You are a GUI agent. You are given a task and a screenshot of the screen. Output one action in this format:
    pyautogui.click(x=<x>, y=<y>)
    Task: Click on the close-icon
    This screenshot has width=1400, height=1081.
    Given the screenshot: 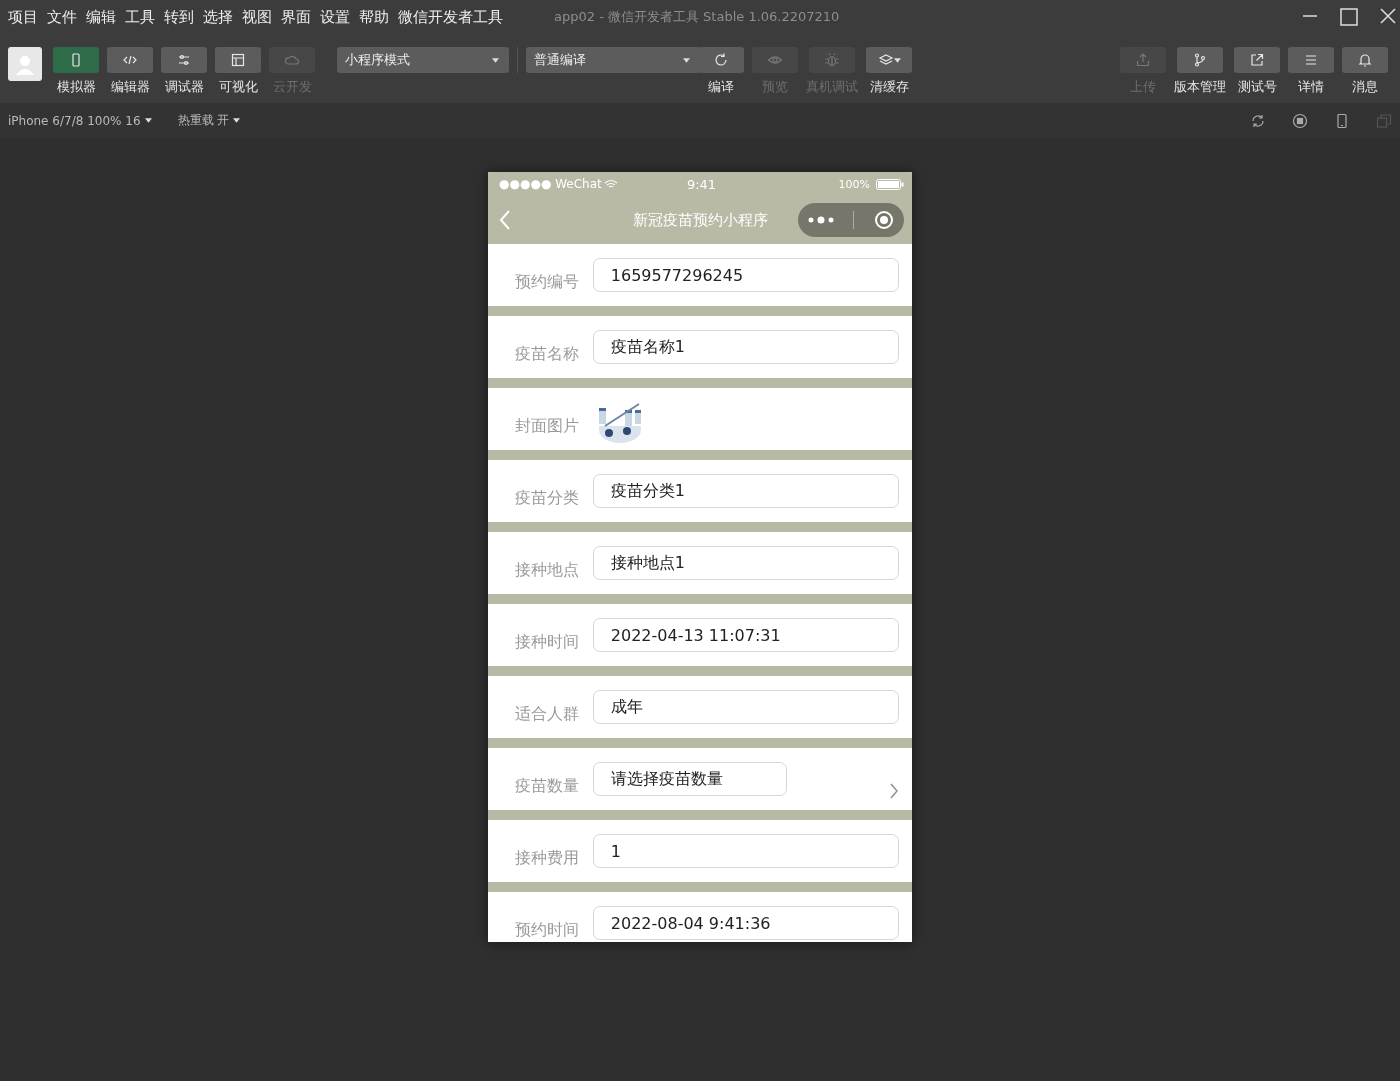 What is the action you would take?
    pyautogui.click(x=1388, y=16)
    